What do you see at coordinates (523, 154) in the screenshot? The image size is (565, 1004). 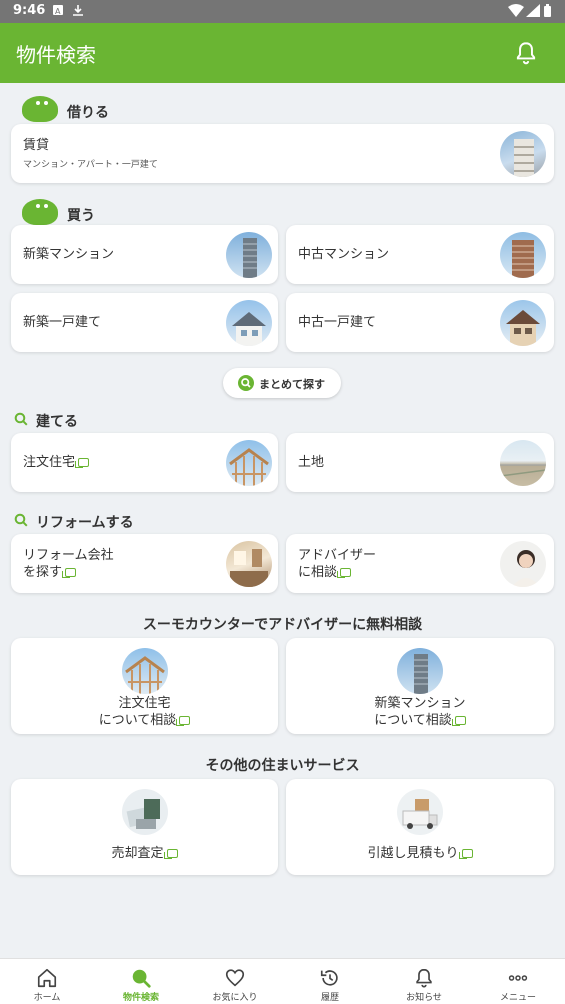 I see `apartment-photo` at bounding box center [523, 154].